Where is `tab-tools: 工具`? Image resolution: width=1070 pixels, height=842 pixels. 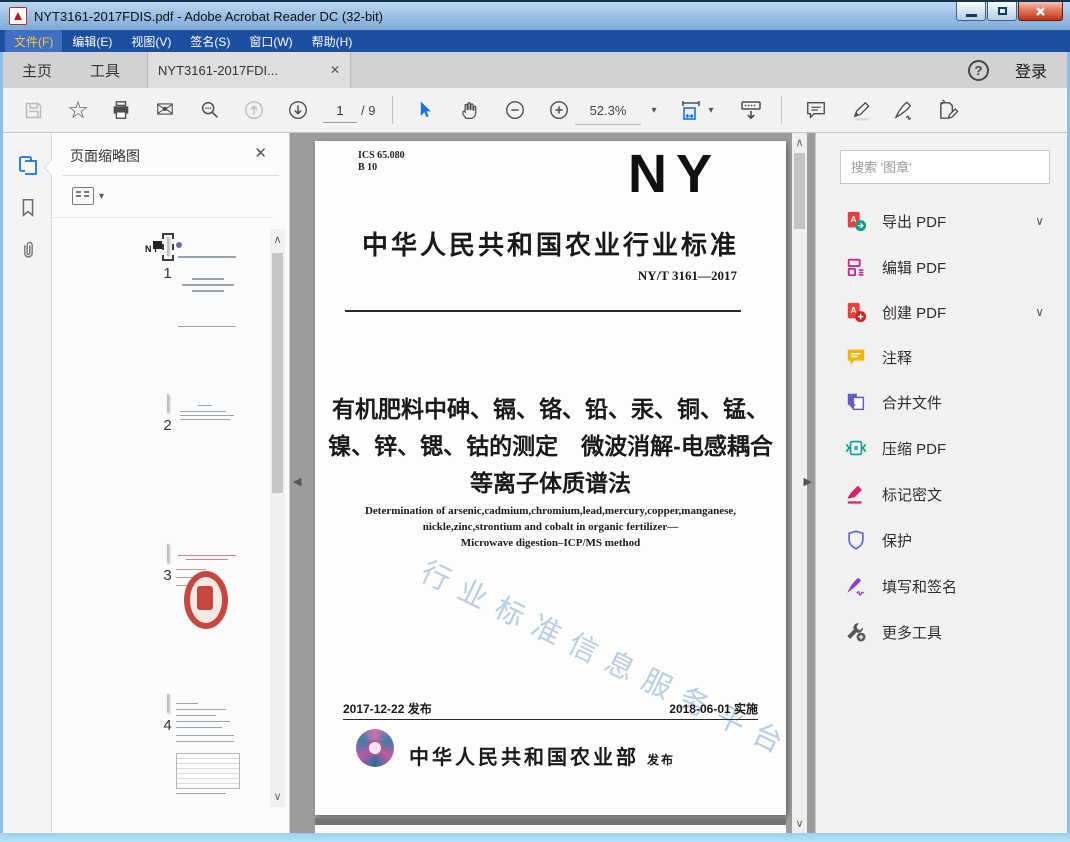
tab-tools: 工具 is located at coordinates (105, 70).